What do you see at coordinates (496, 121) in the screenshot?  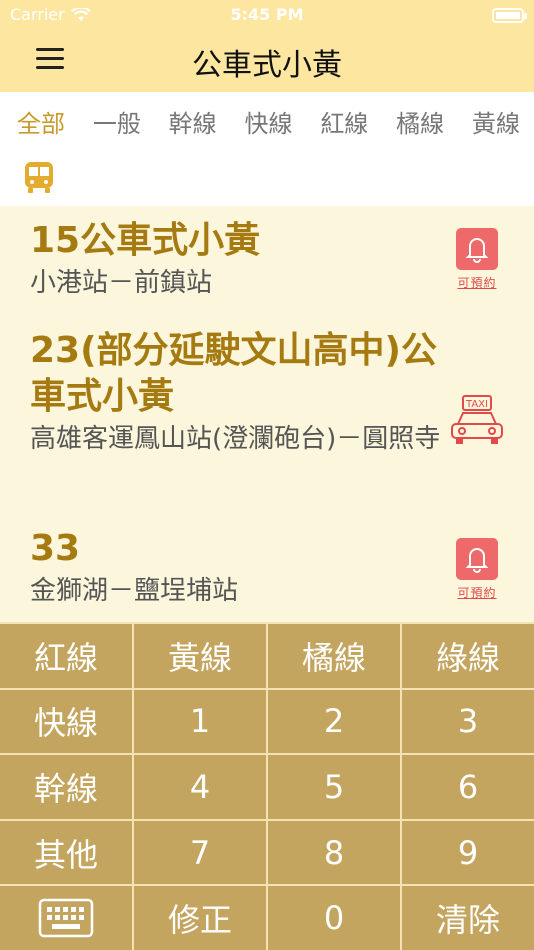 I see `tab-yellow-line: 黃線` at bounding box center [496, 121].